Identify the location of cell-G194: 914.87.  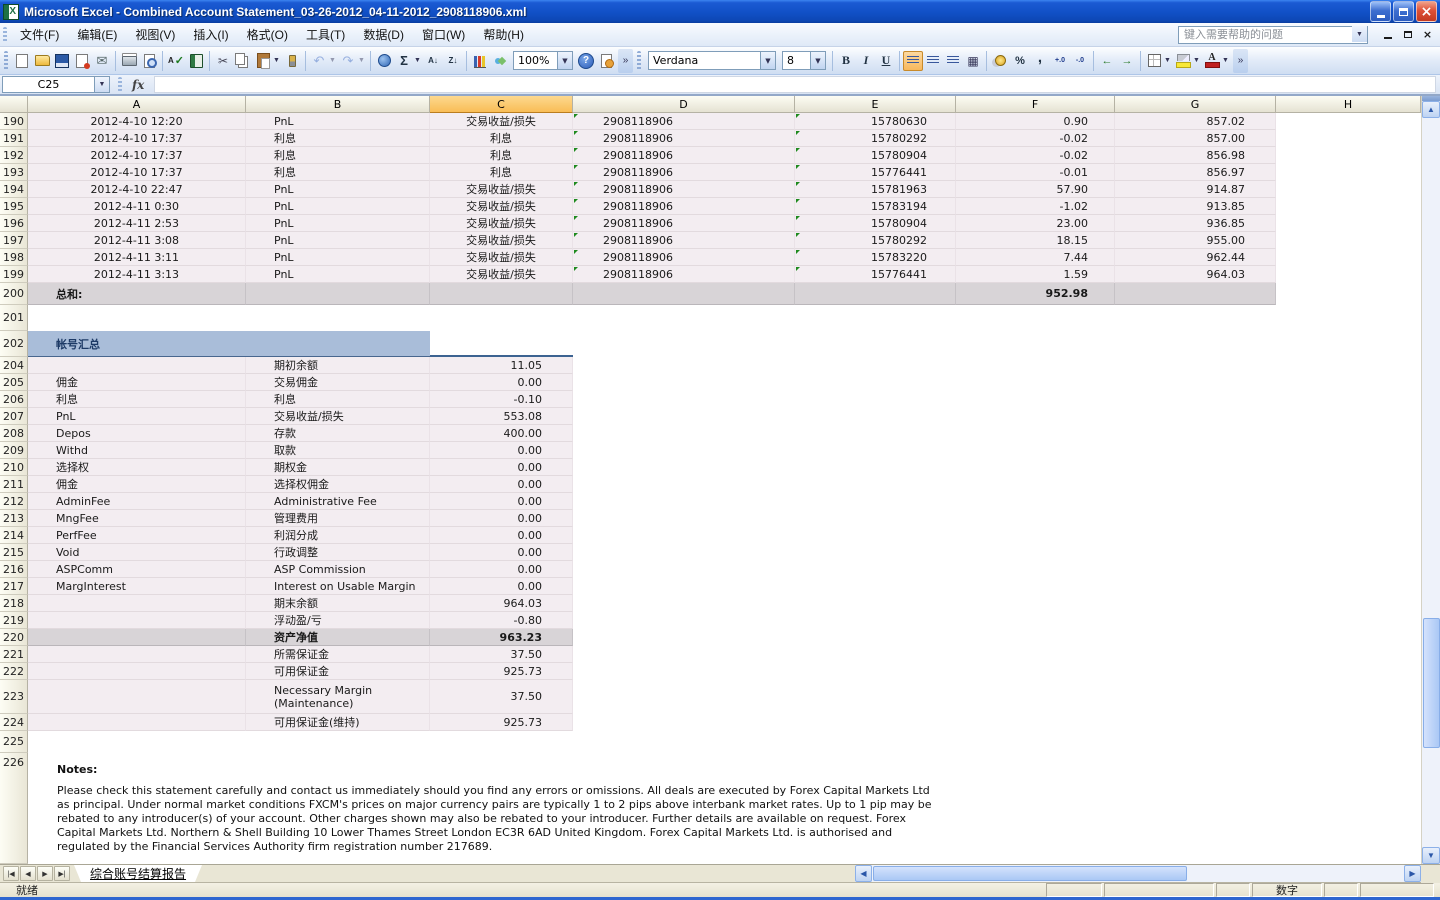
(1195, 189).